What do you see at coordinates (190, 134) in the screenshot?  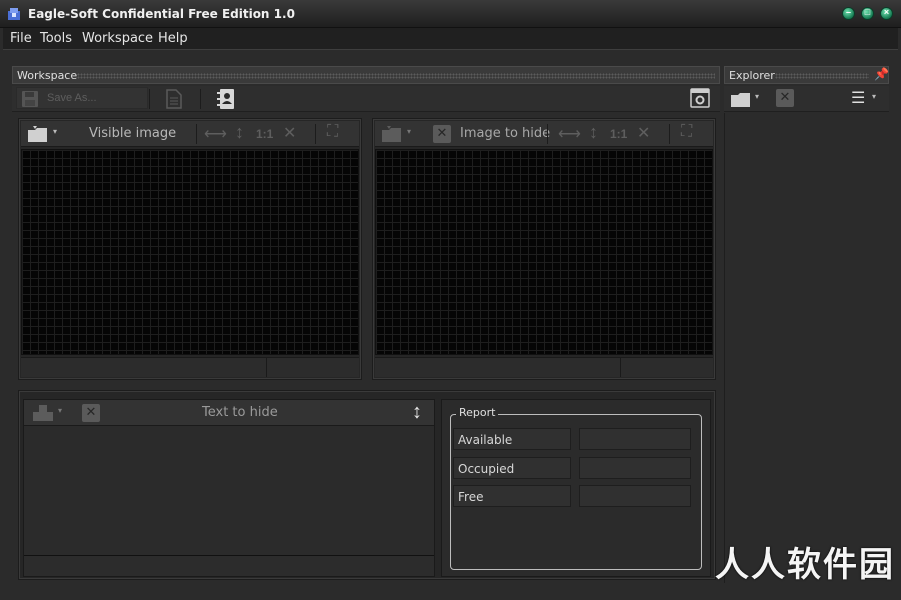 I see `visible-image-toolbar: ▾ Visible image ⟷ ↕ 1:1 ✕ ⛶` at bounding box center [190, 134].